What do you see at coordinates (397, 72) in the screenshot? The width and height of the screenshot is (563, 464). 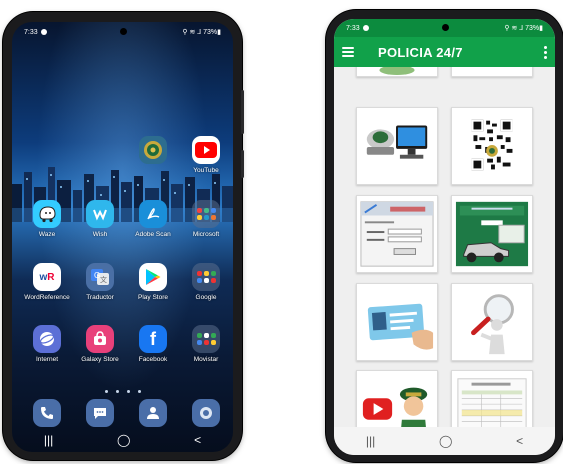 I see `tile-partial-left` at bounding box center [397, 72].